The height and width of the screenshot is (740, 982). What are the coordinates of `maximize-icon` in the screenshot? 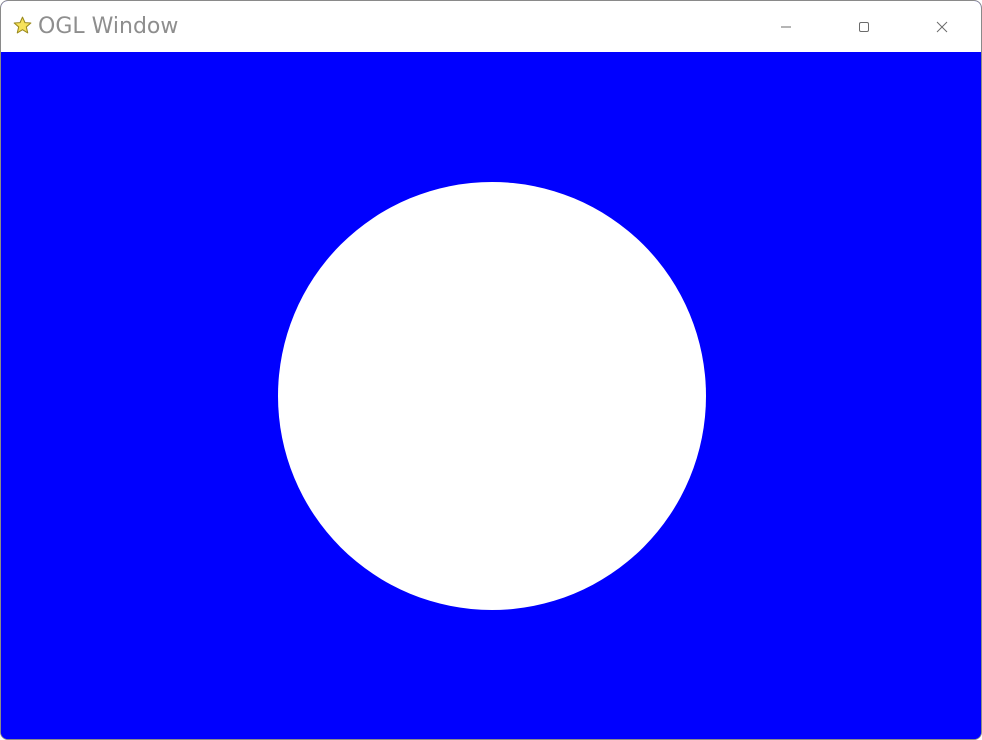 It's located at (864, 26).